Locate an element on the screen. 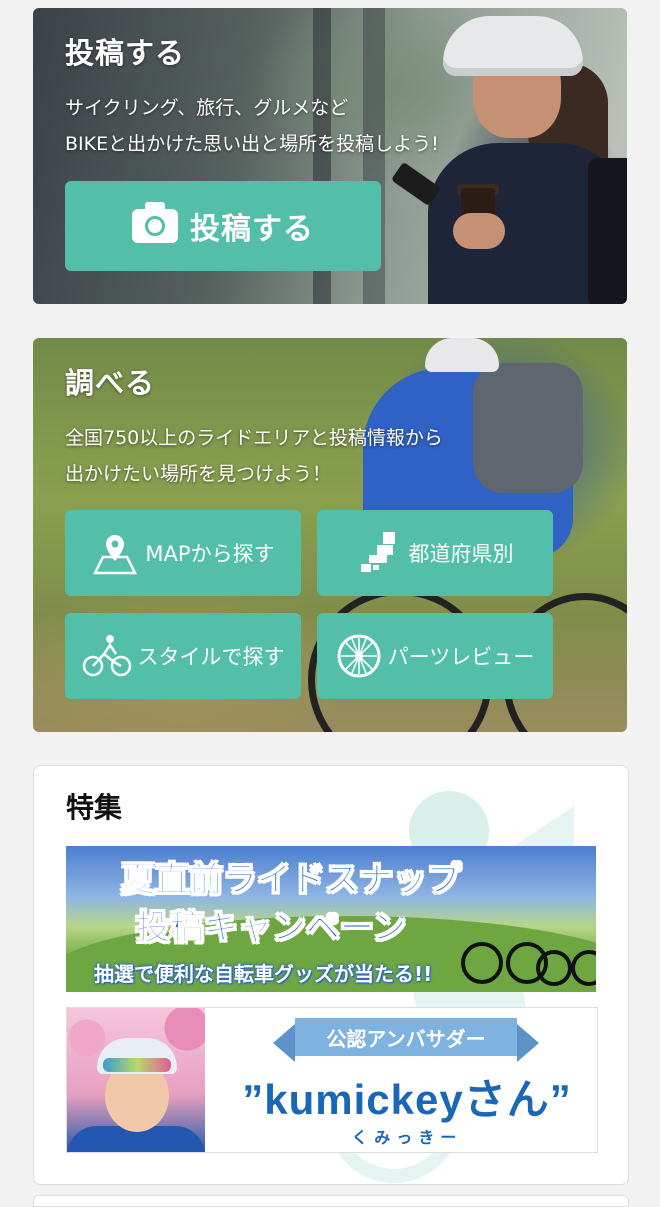  ambassador-photo is located at coordinates (136, 1080).